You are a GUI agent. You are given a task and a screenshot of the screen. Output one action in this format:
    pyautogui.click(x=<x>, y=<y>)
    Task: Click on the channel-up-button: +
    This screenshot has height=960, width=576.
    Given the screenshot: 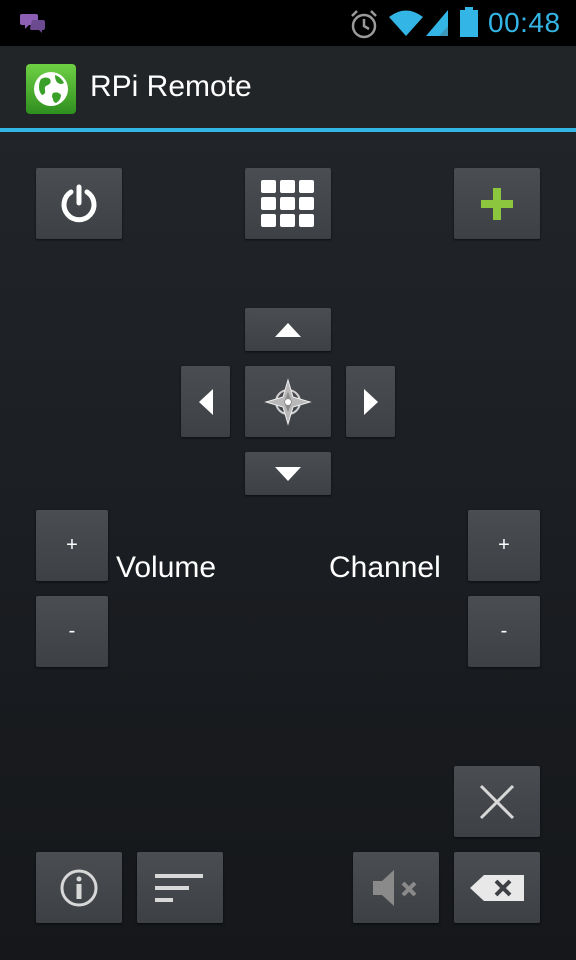 What is the action you would take?
    pyautogui.click(x=504, y=545)
    